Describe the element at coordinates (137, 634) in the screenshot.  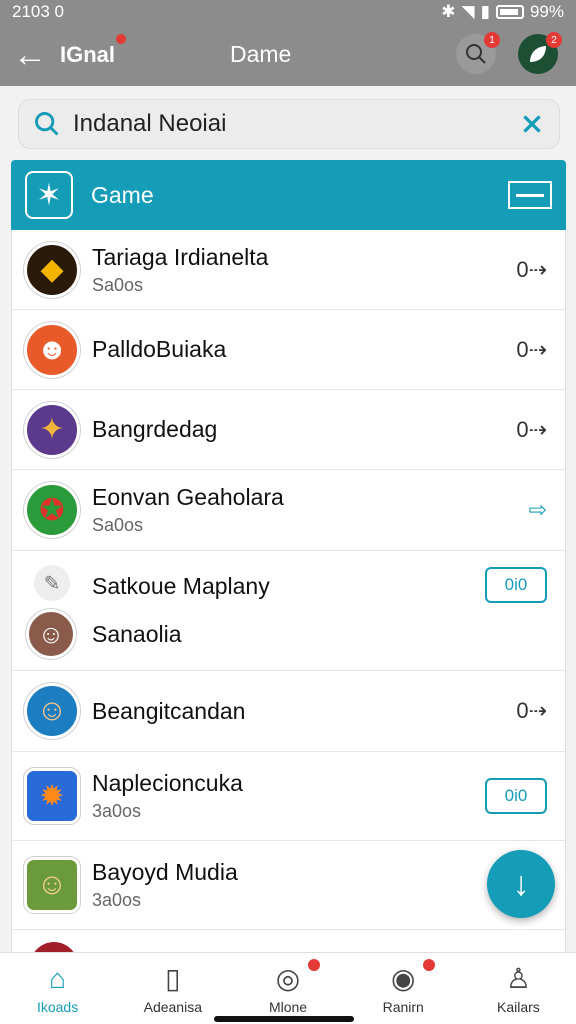
I see `game-title: Sanaolia` at that location.